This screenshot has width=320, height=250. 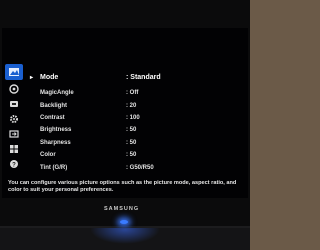 I want to click on menu-row-color: Color : 50, so click(x=135, y=155).